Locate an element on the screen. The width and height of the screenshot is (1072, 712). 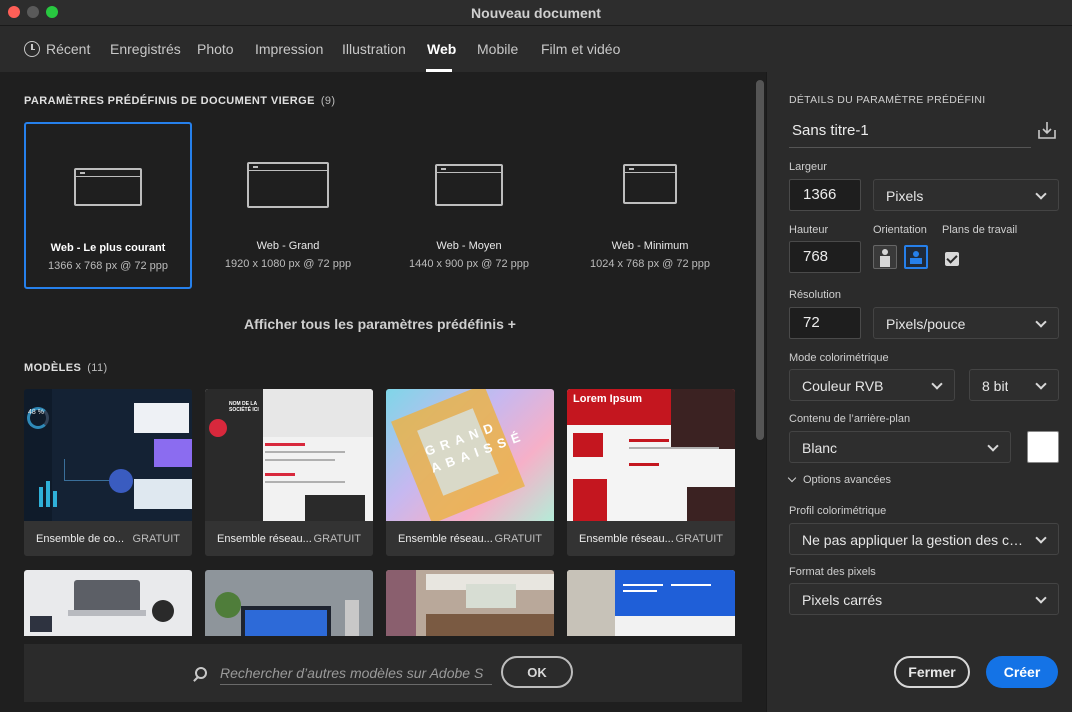
details-title: DÉTAILS DU PARAMÈTRE PRÉDÉFINI is located at coordinates (887, 100).